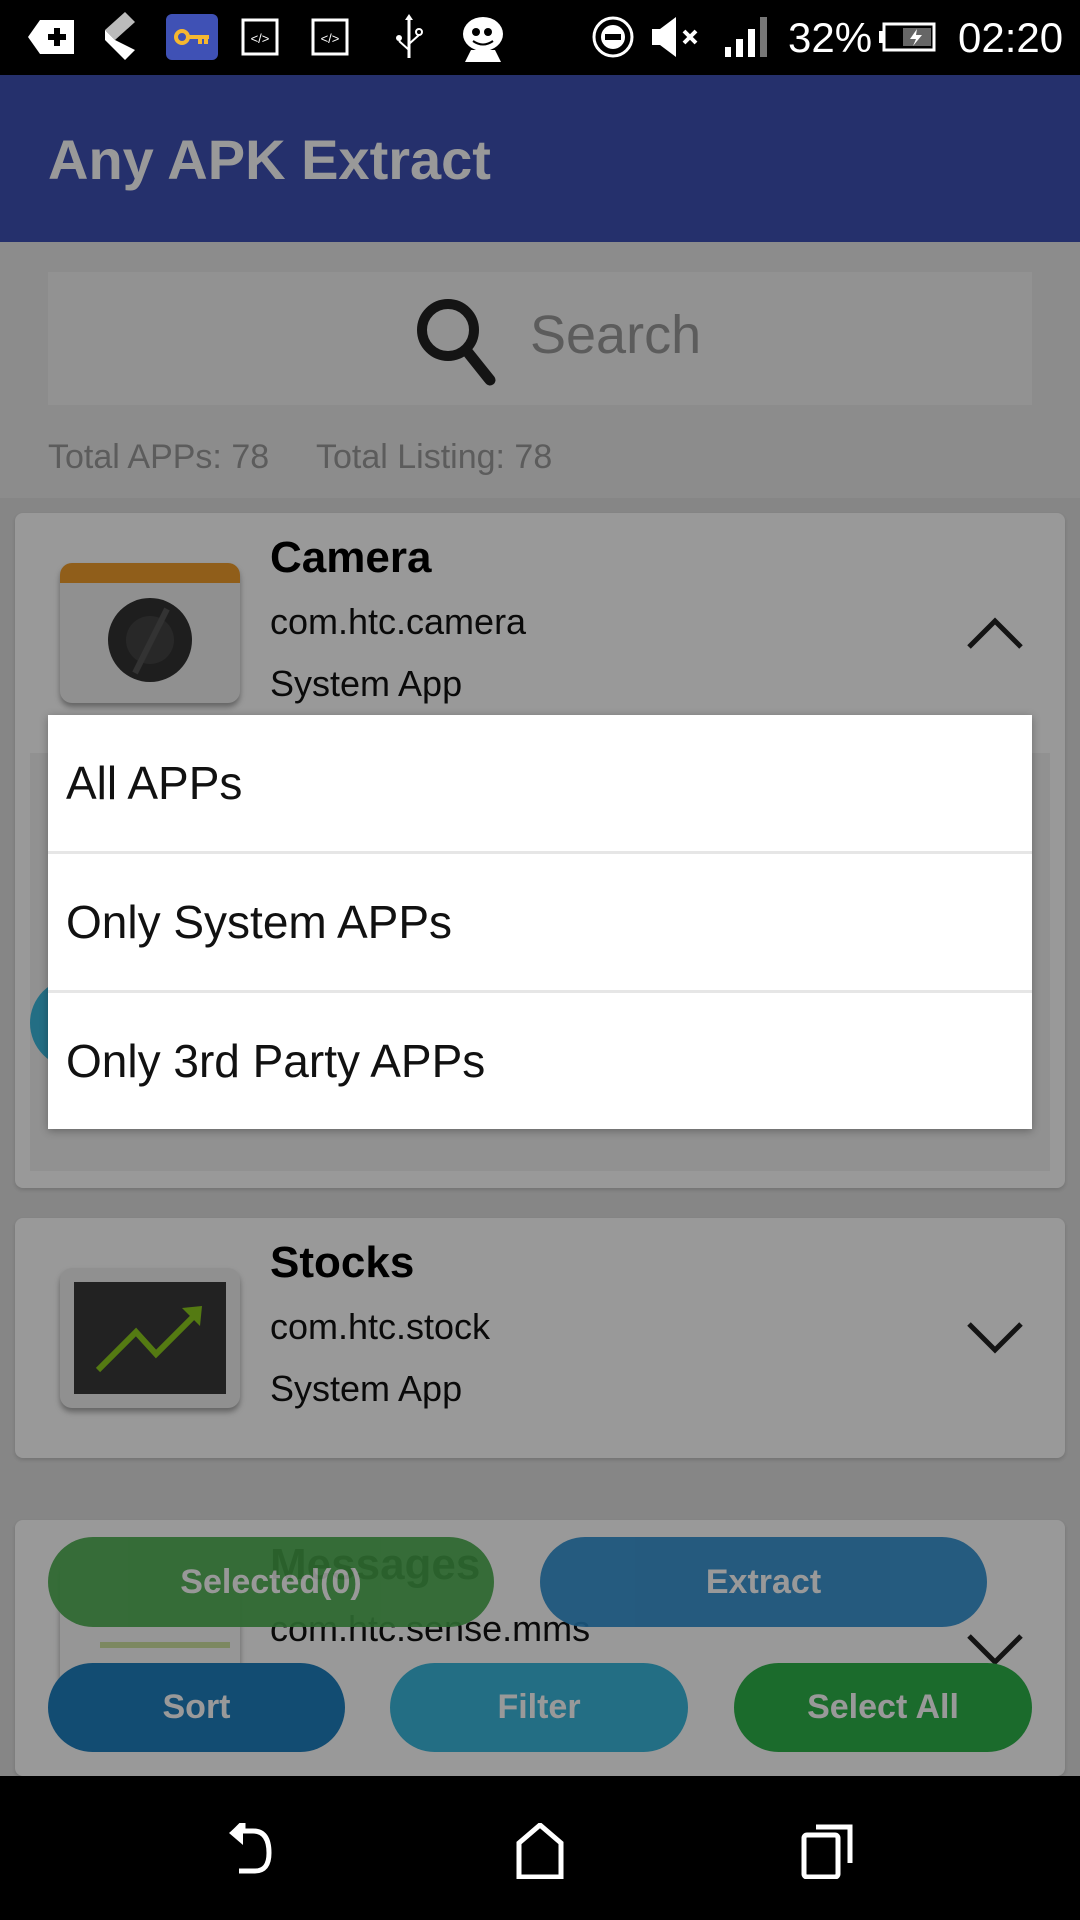 This screenshot has height=1920, width=1080. Describe the element at coordinates (540, 784) in the screenshot. I see `filter-option-all-apps: All APPs` at that location.